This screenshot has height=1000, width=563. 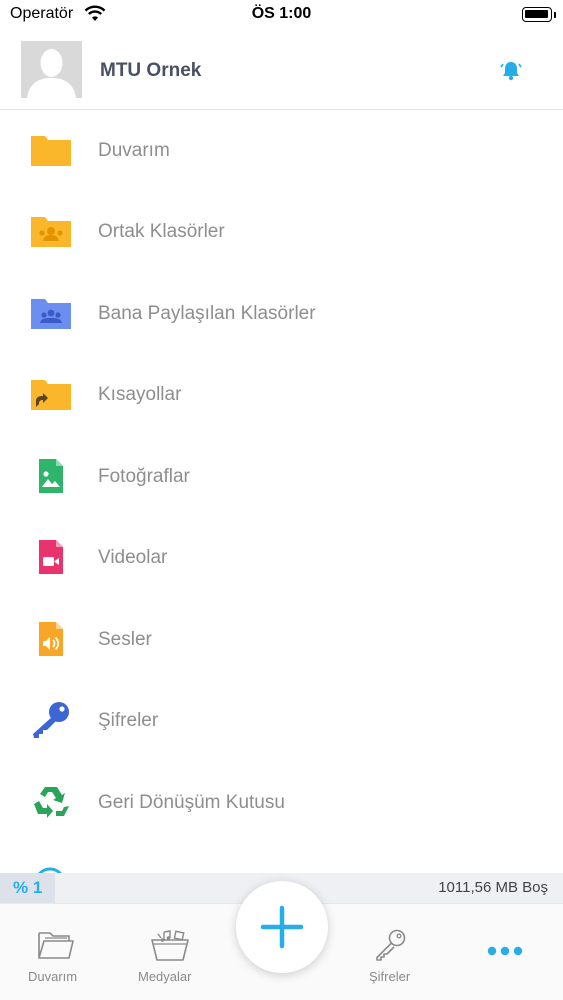 I want to click on menu-item-fotograflar: Fotoğraflar, so click(x=281, y=476).